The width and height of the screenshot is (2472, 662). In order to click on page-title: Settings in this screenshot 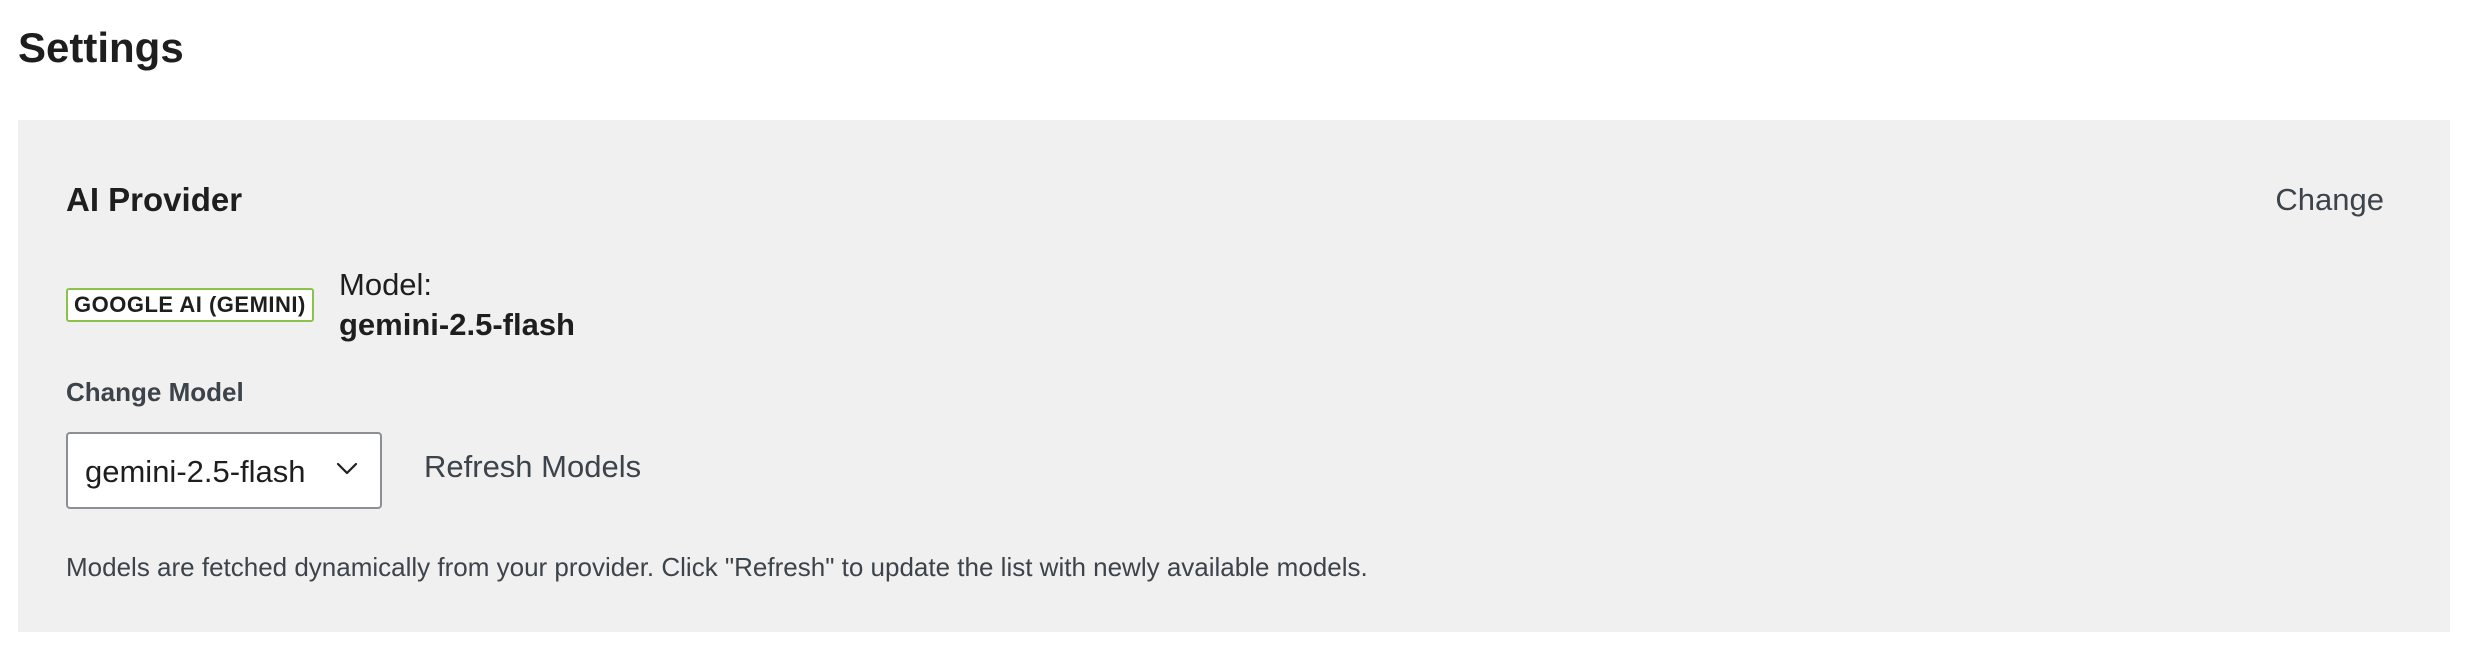, I will do `click(101, 47)`.